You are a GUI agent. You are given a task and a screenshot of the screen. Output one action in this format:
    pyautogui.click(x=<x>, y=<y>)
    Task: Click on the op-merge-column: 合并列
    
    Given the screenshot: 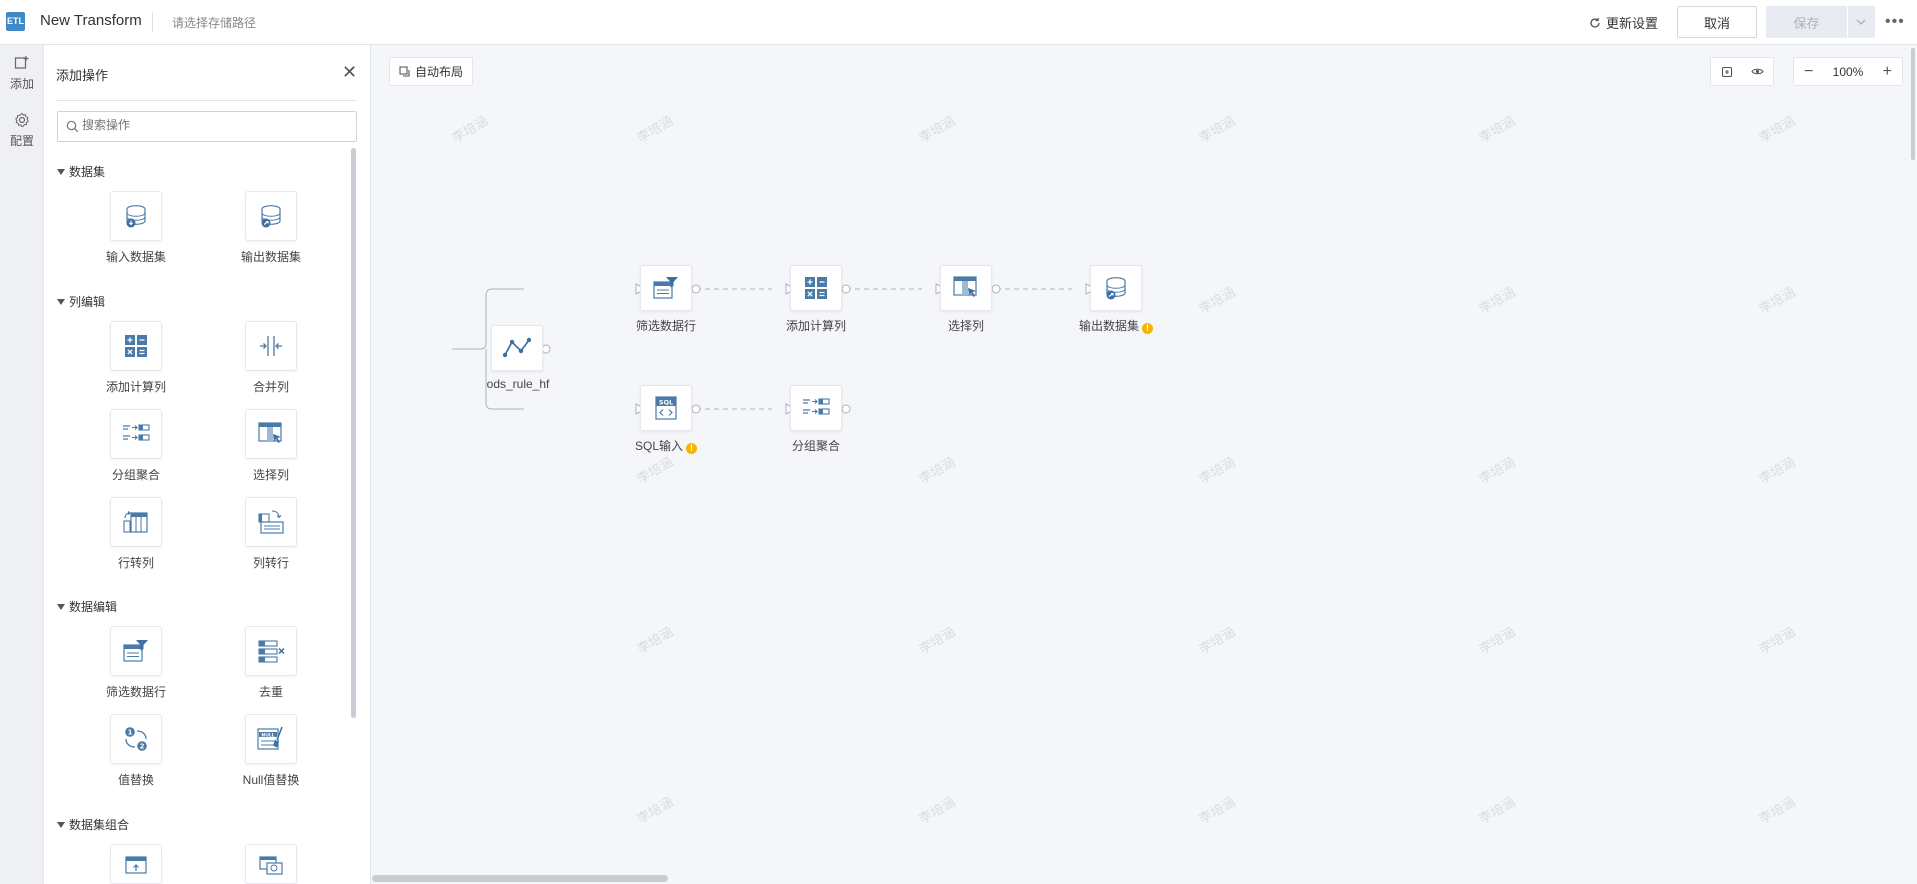 What is the action you would take?
    pyautogui.click(x=271, y=358)
    